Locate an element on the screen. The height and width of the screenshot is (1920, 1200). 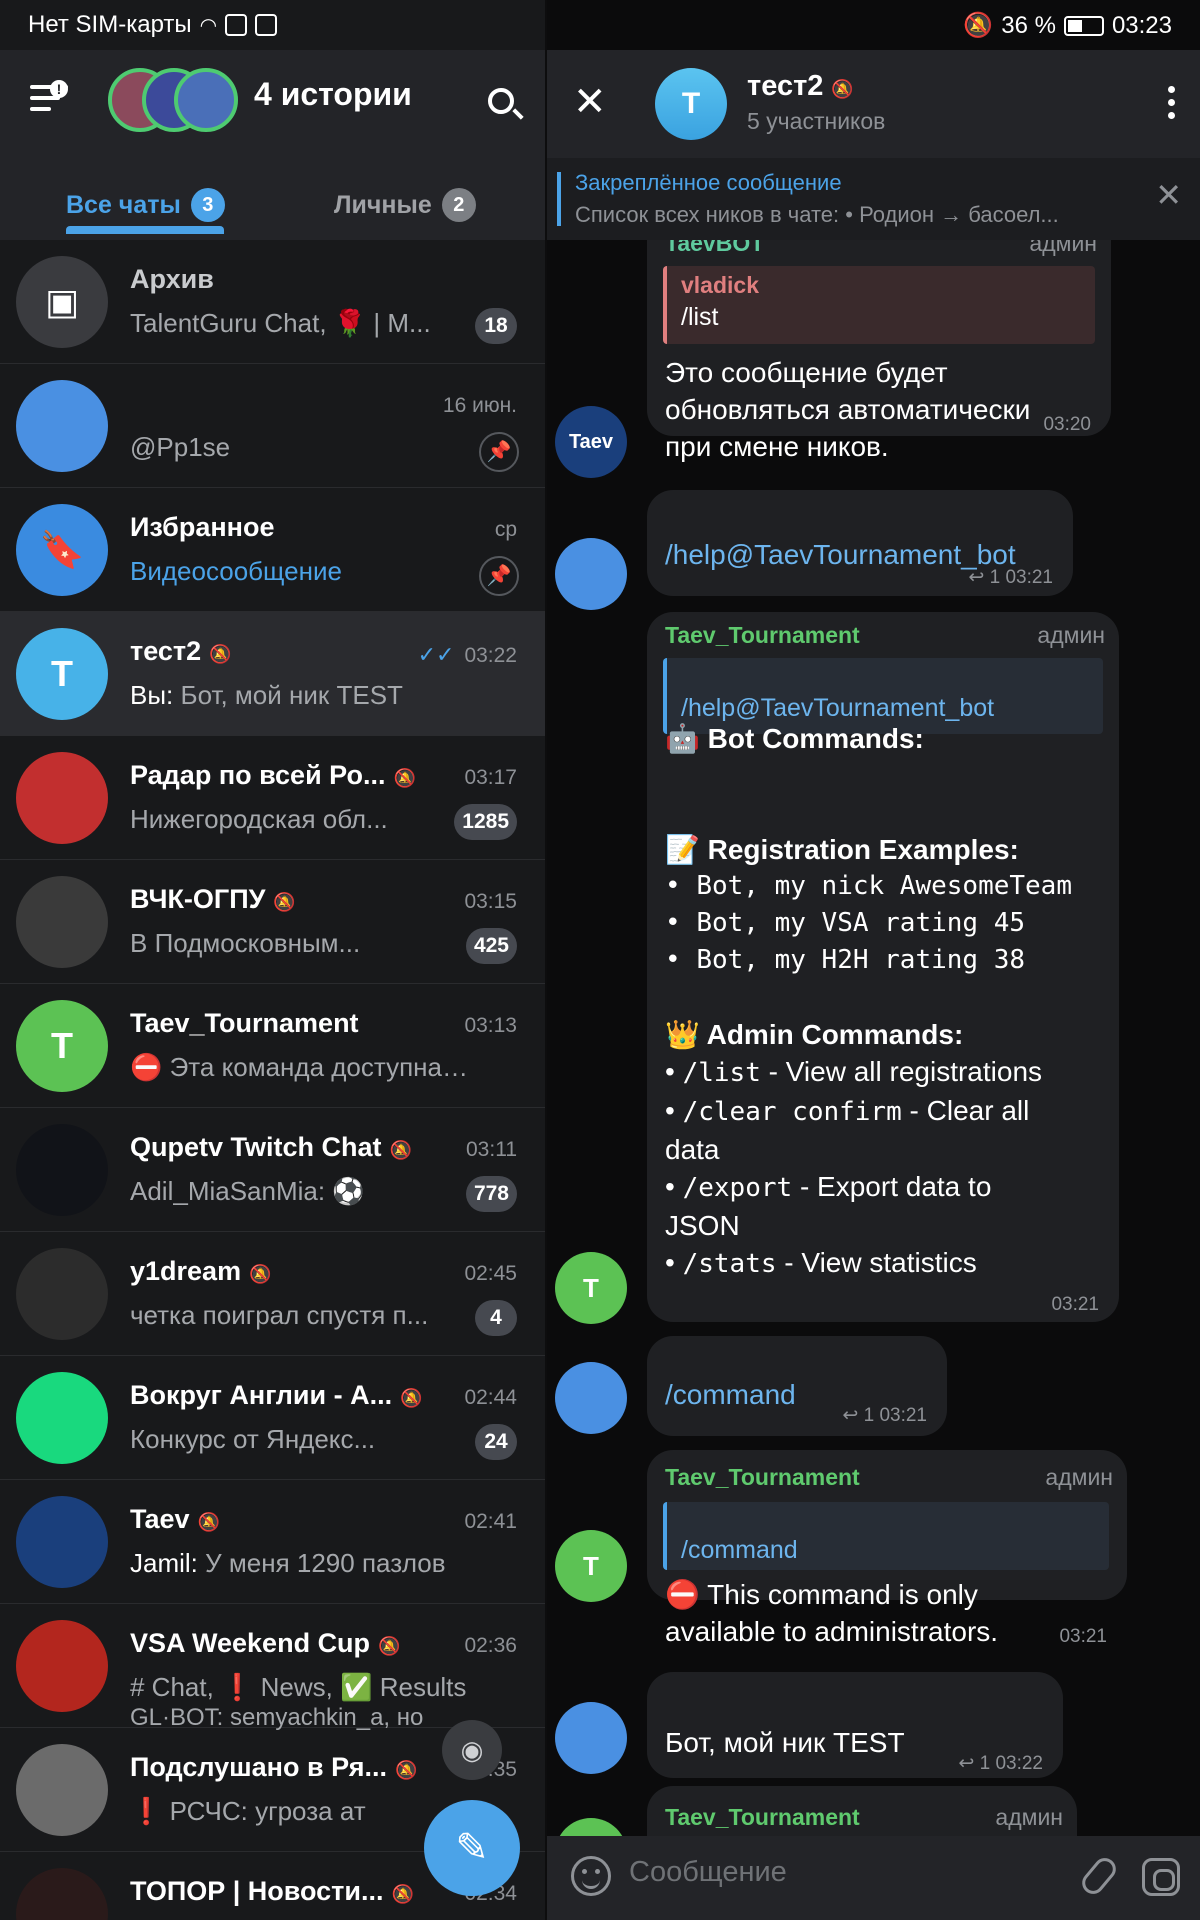
chat-name: Taev 🔕 is located at coordinates (175, 1519).